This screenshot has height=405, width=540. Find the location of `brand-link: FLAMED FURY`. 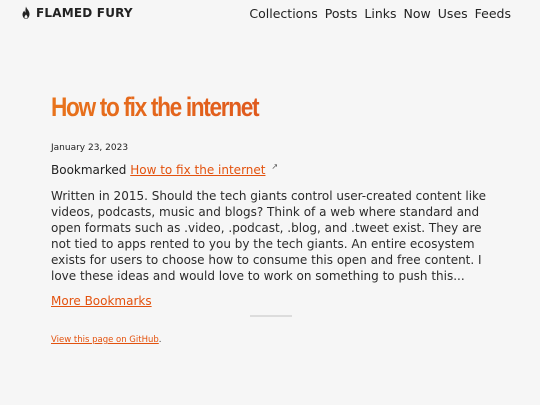

brand-link: FLAMED FURY is located at coordinates (76, 13).